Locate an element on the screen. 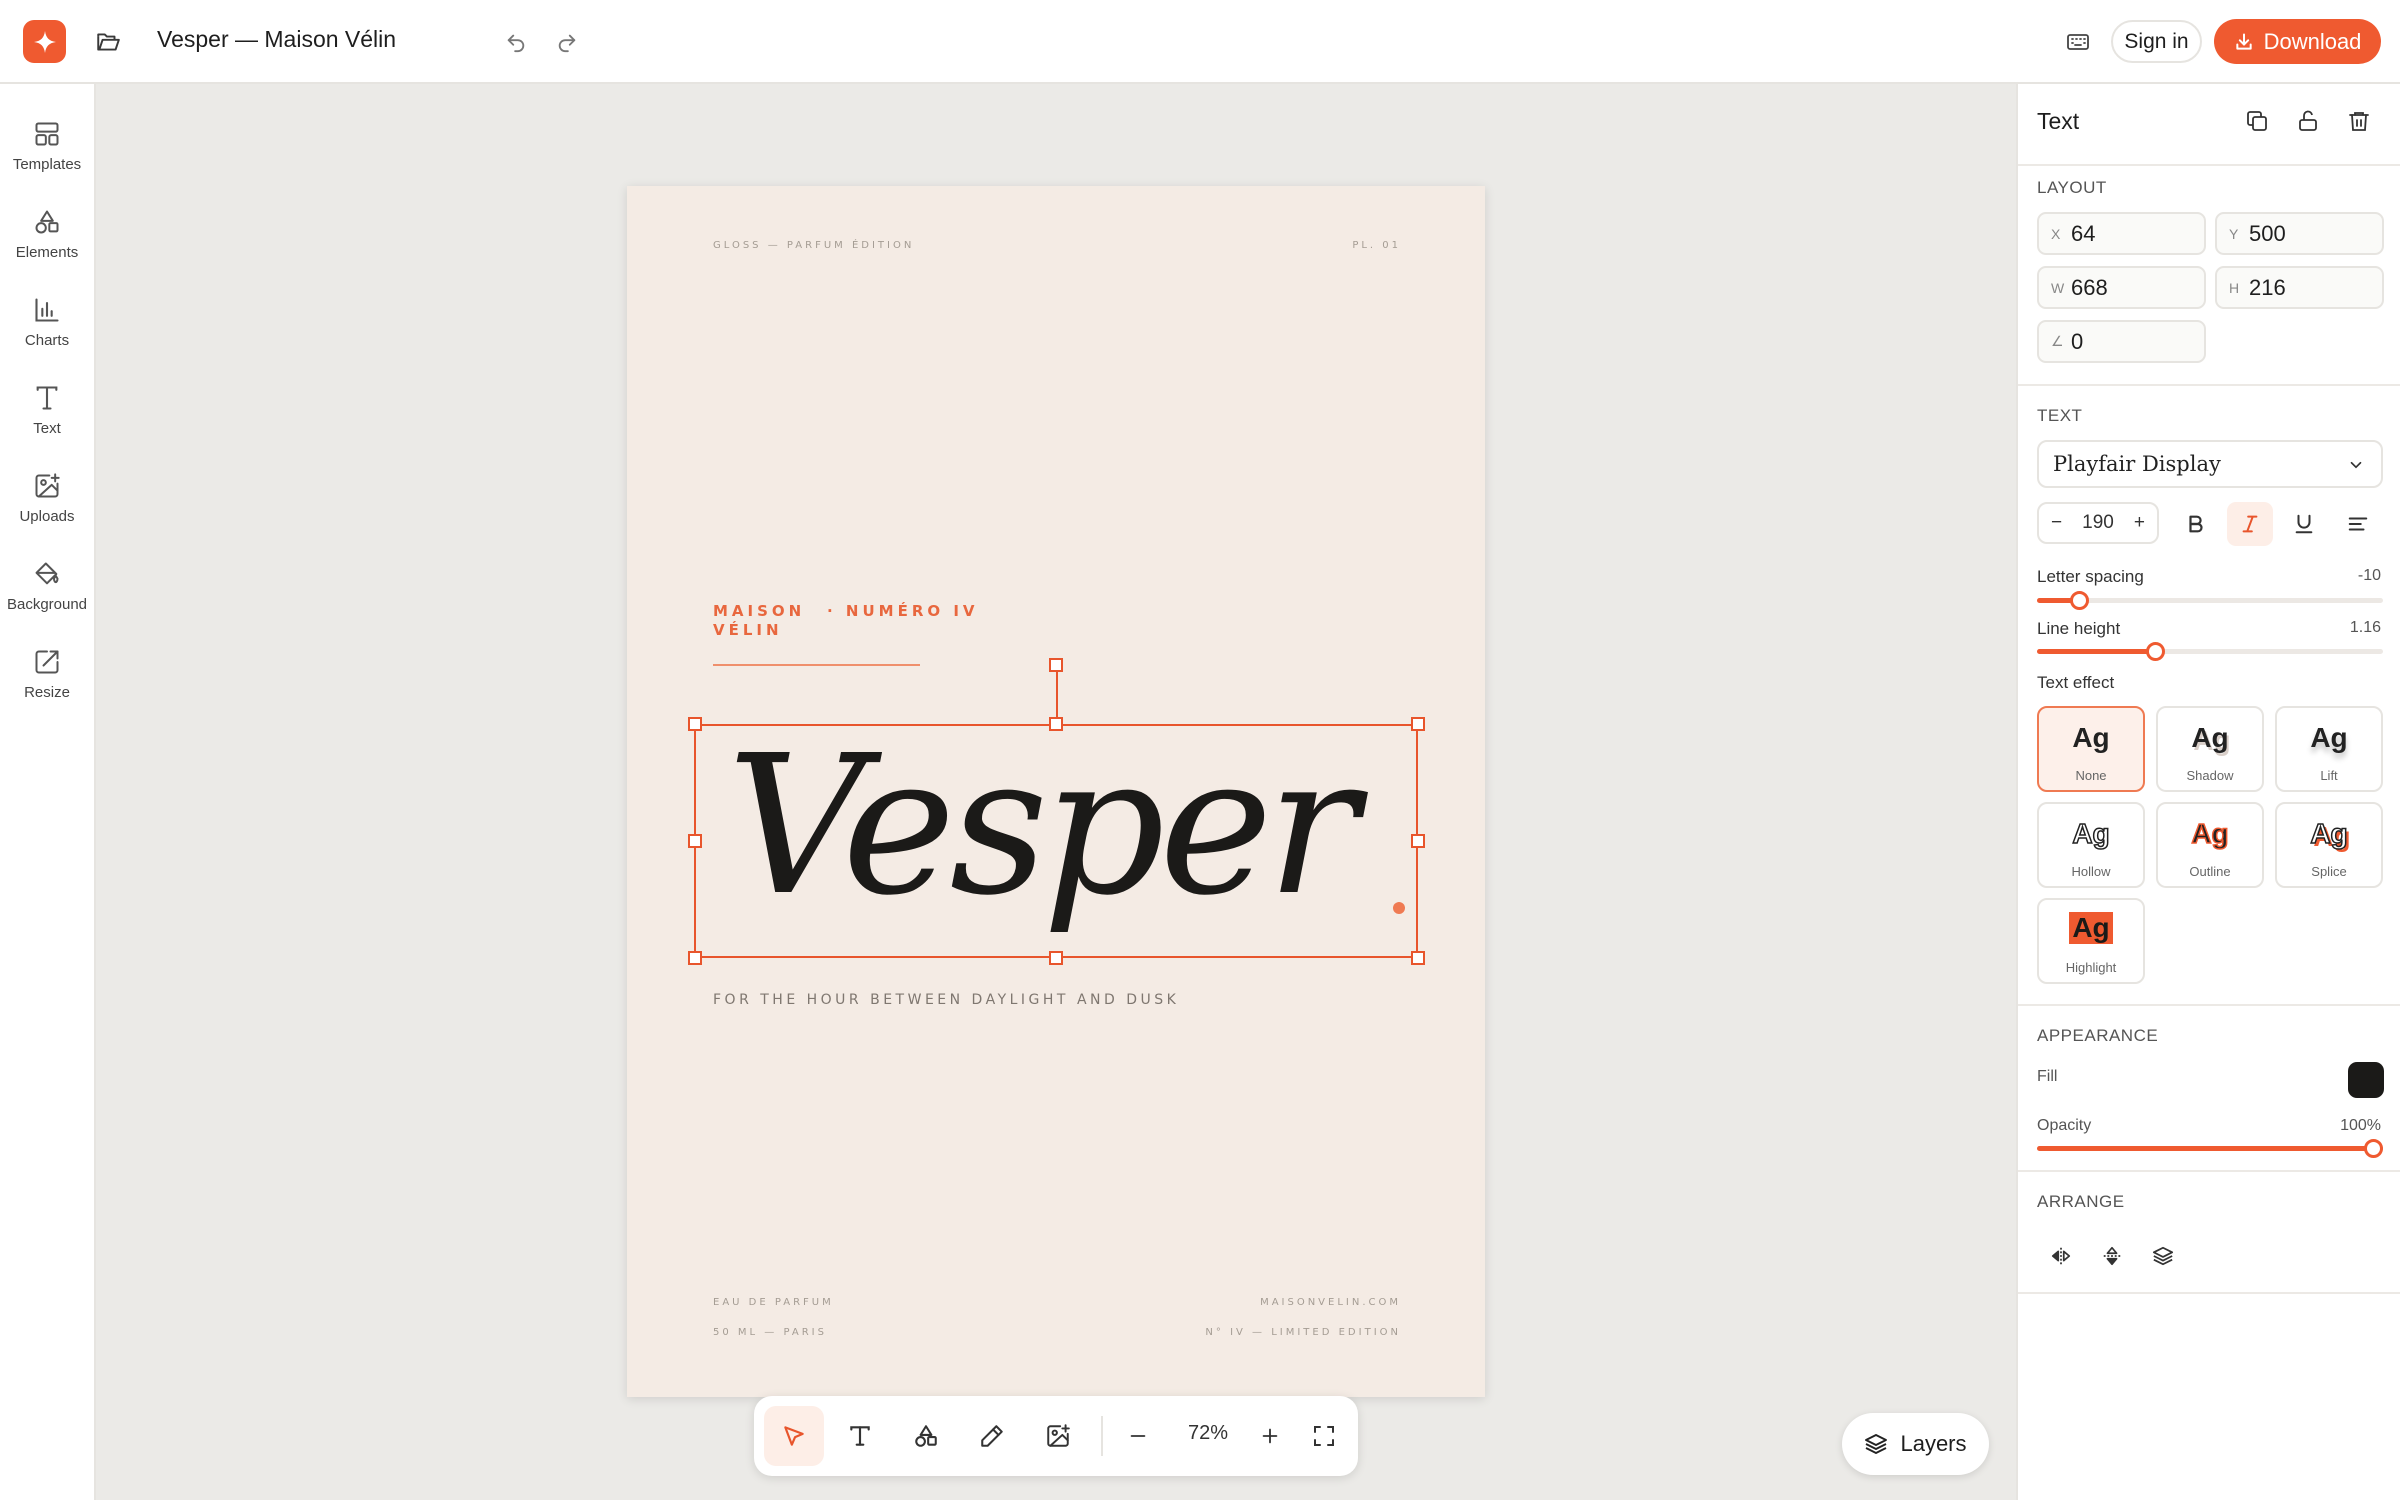 Image resolution: width=2400 pixels, height=1500 pixels. effect-none: Ag None is located at coordinates (2091, 749).